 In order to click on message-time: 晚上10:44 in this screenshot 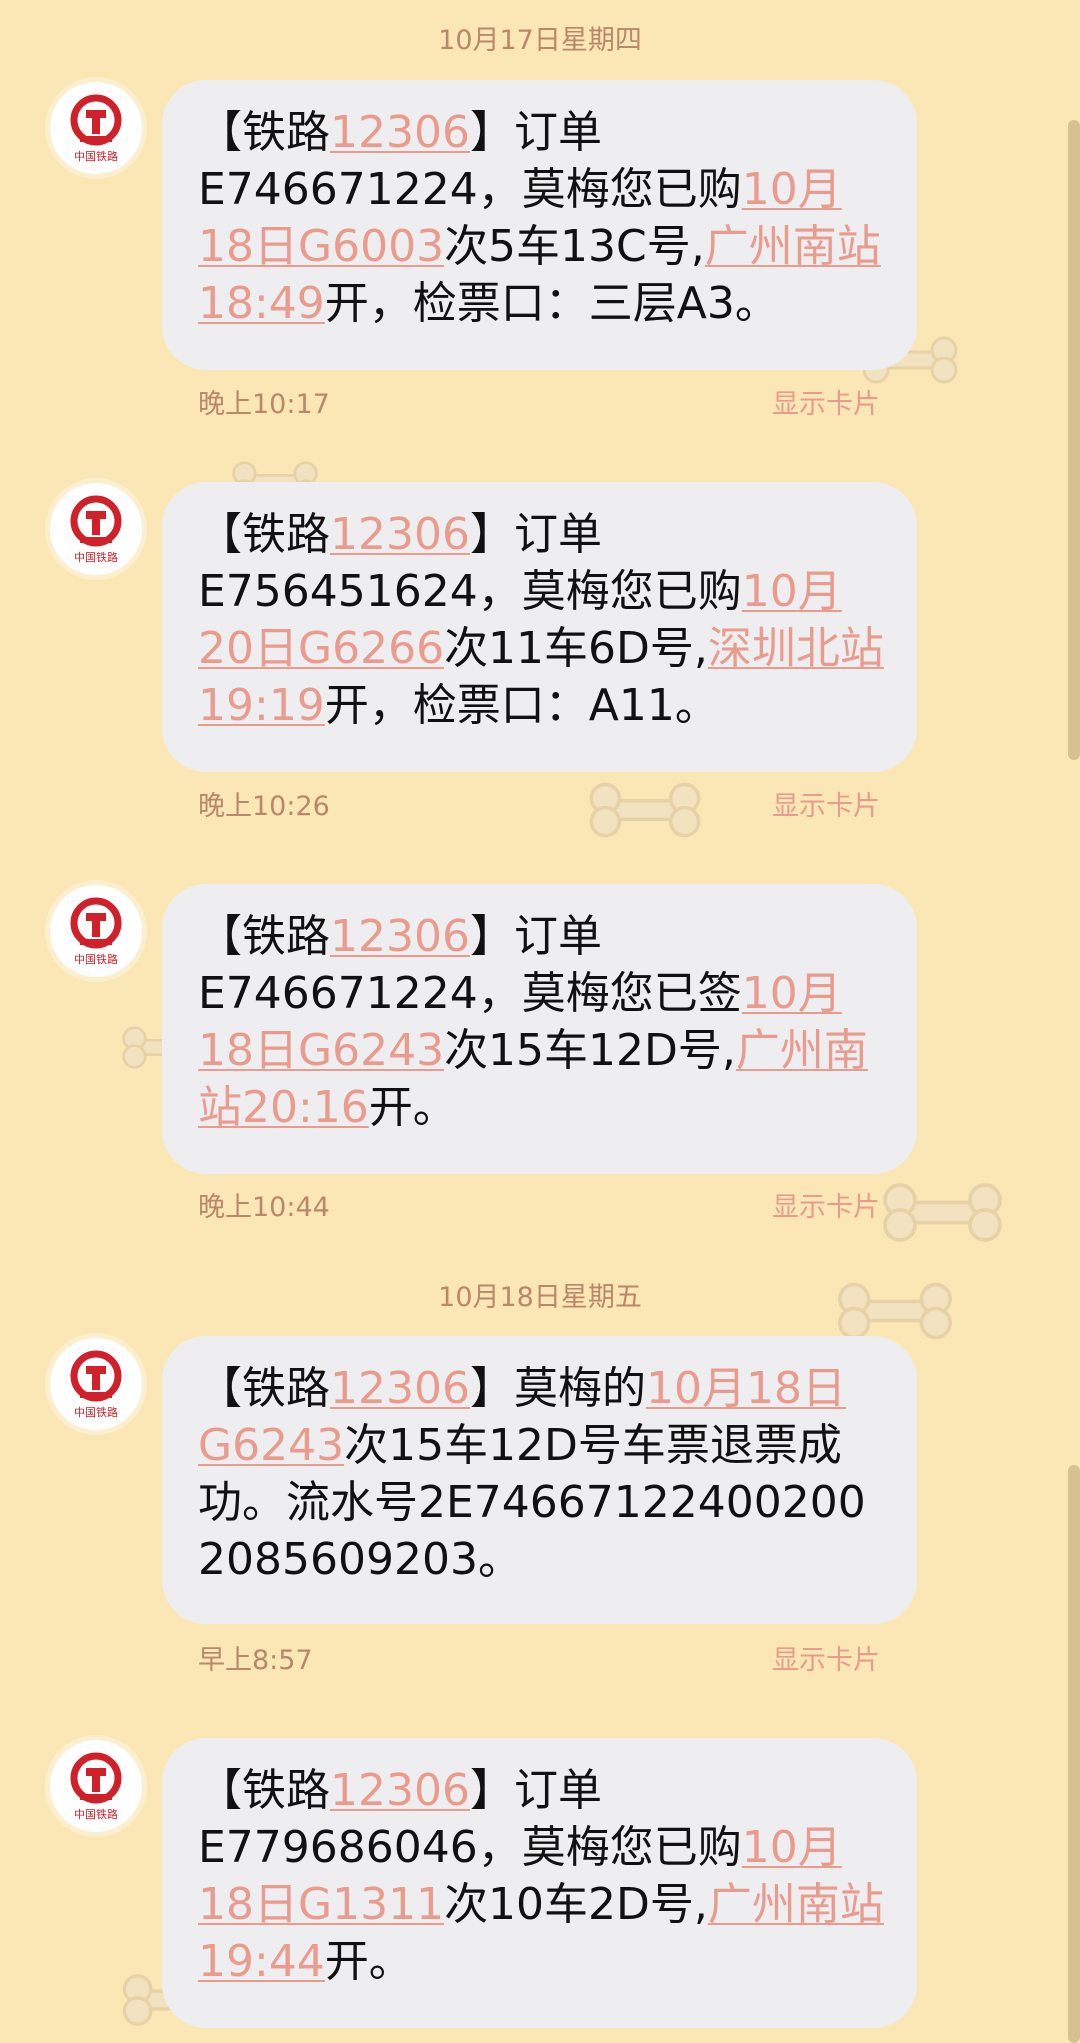, I will do `click(264, 1207)`.